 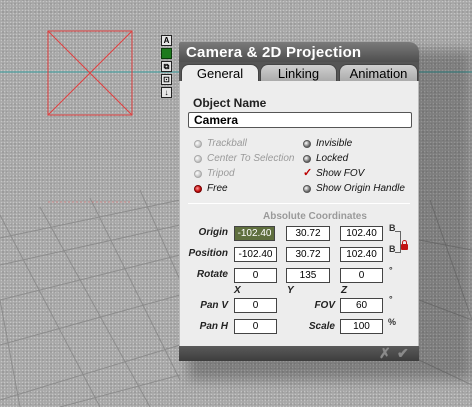 I want to click on axis-z-label: Z, so click(x=344, y=290).